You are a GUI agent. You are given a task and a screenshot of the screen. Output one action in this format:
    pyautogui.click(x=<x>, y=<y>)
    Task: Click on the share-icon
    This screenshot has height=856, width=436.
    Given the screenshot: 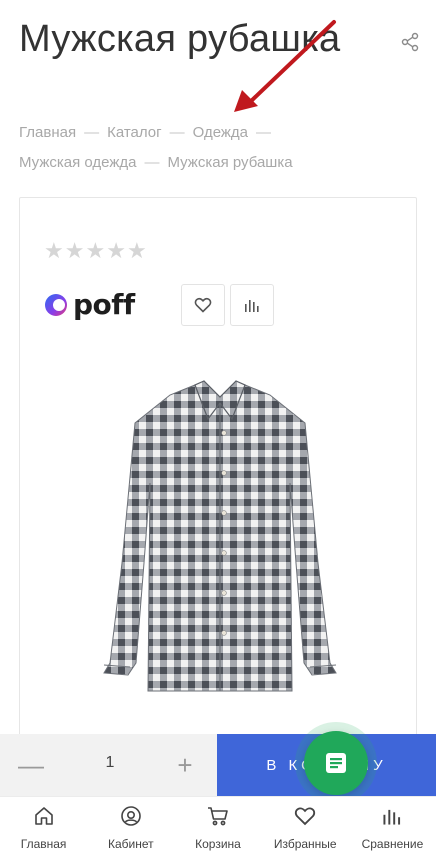 What is the action you would take?
    pyautogui.click(x=410, y=42)
    